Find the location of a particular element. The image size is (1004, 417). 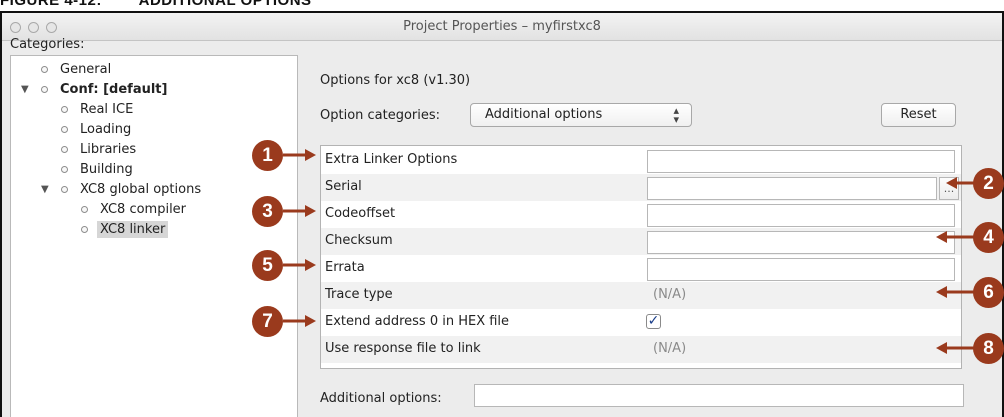

callout-5: 5 is located at coordinates (267, 265).